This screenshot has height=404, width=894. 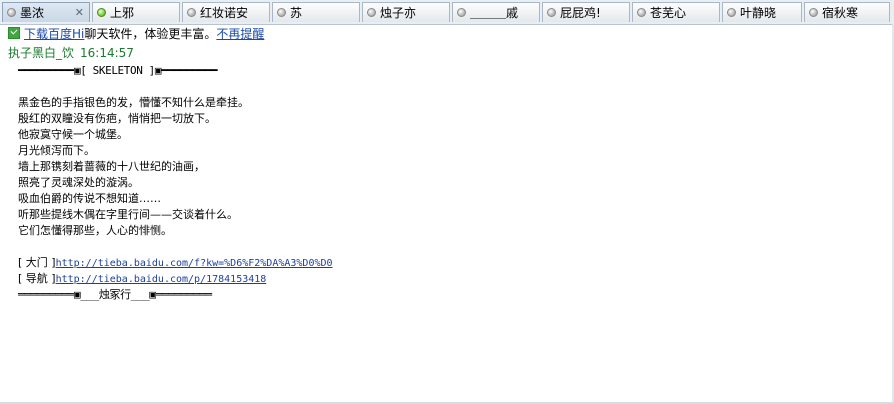 What do you see at coordinates (46, 12) in the screenshot?
I see `tab-chat-0: 墨浓 ✕` at bounding box center [46, 12].